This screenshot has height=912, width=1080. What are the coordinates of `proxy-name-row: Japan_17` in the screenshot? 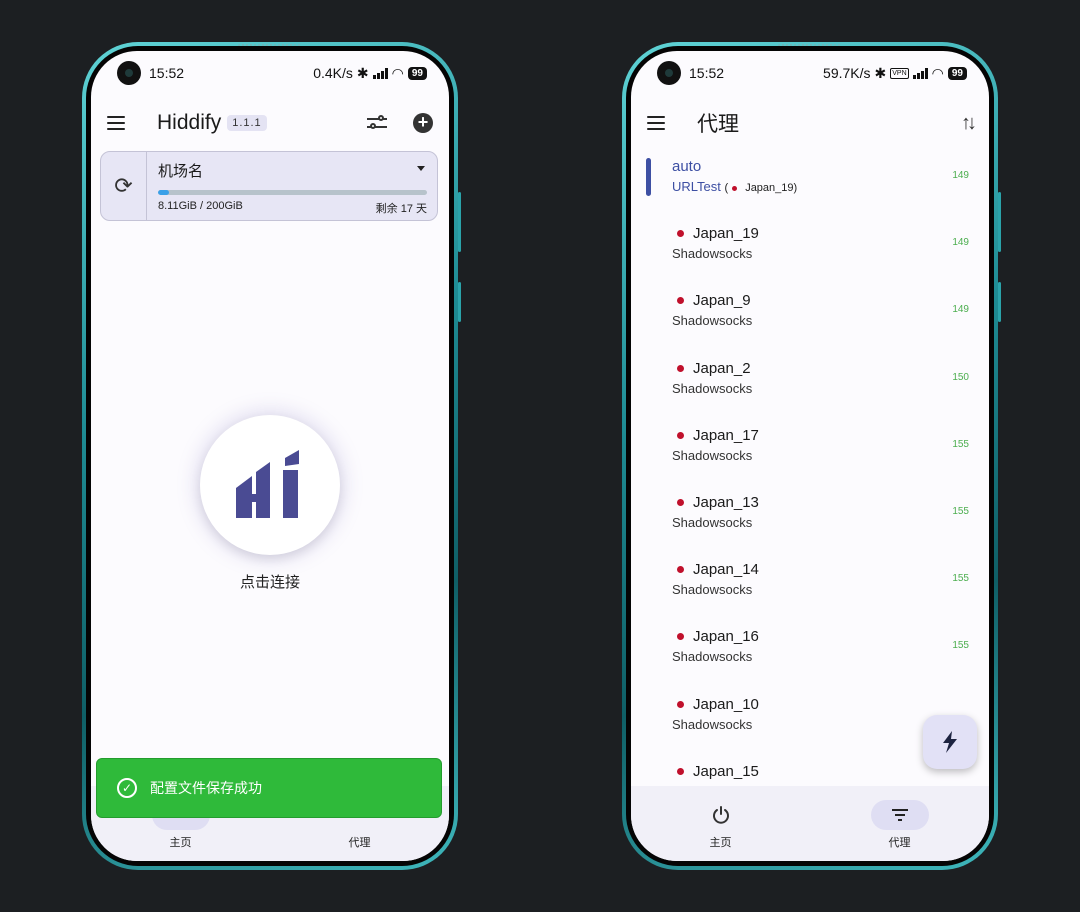 It's located at (830, 432).